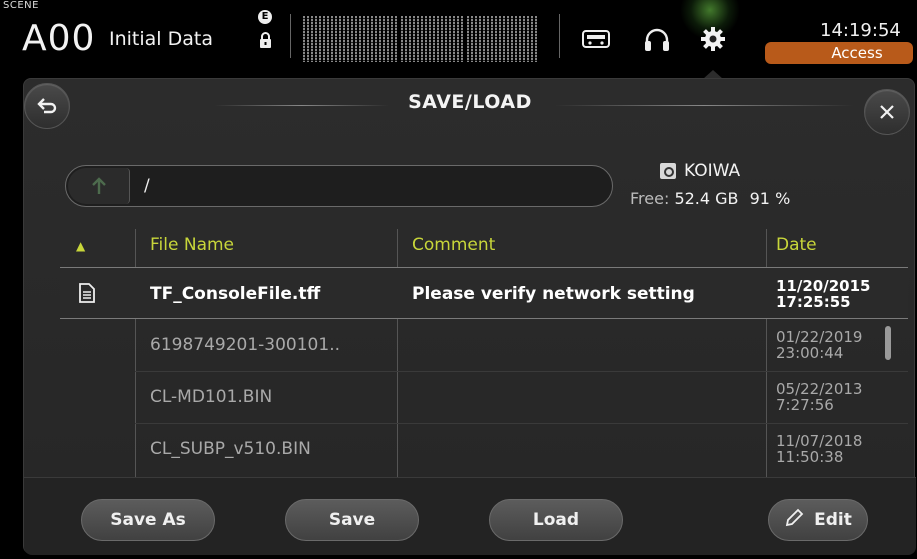  Describe the element at coordinates (245, 345) in the screenshot. I see `file-name: 6198749201-300101..` at that location.